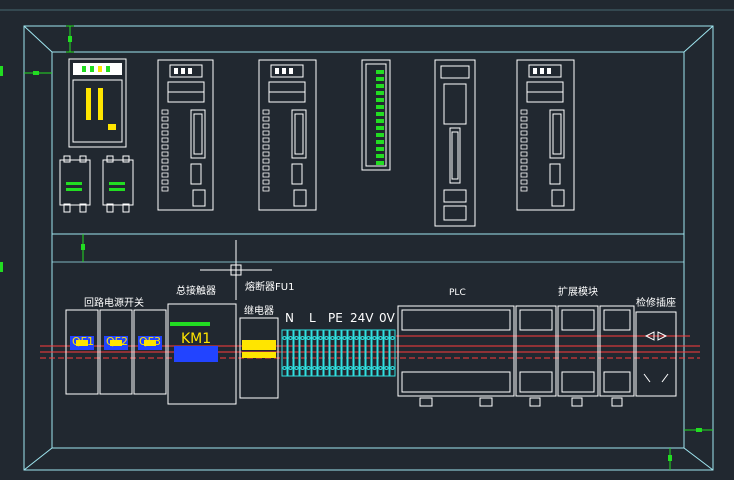 The height and width of the screenshot is (480, 734). Describe the element at coordinates (83, 341) in the screenshot. I see `label-qf1: QF1` at that location.